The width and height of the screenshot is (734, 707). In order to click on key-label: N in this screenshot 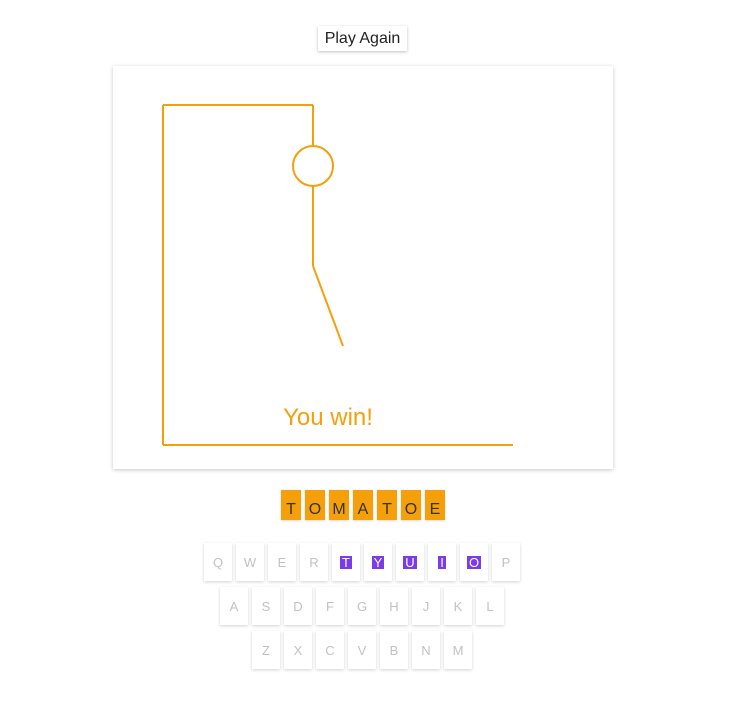, I will do `click(426, 650)`.